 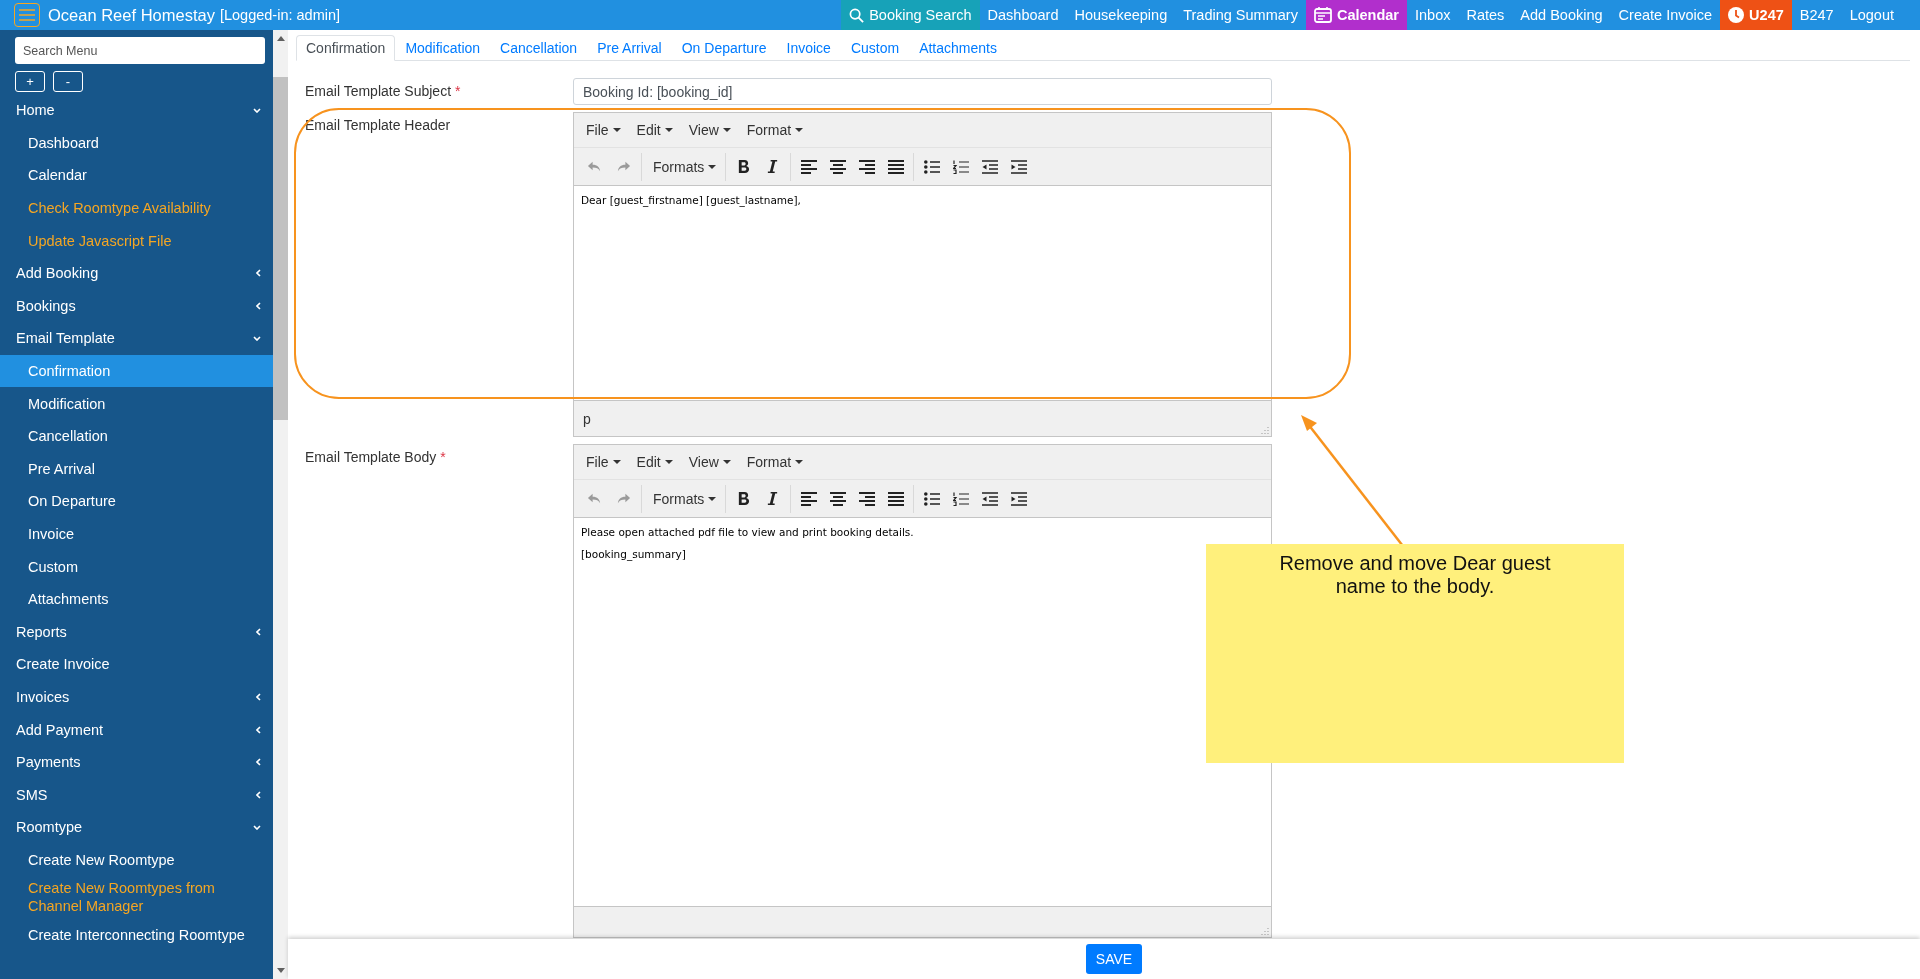 I want to click on sidebar-item: Bookings, so click(x=136, y=306).